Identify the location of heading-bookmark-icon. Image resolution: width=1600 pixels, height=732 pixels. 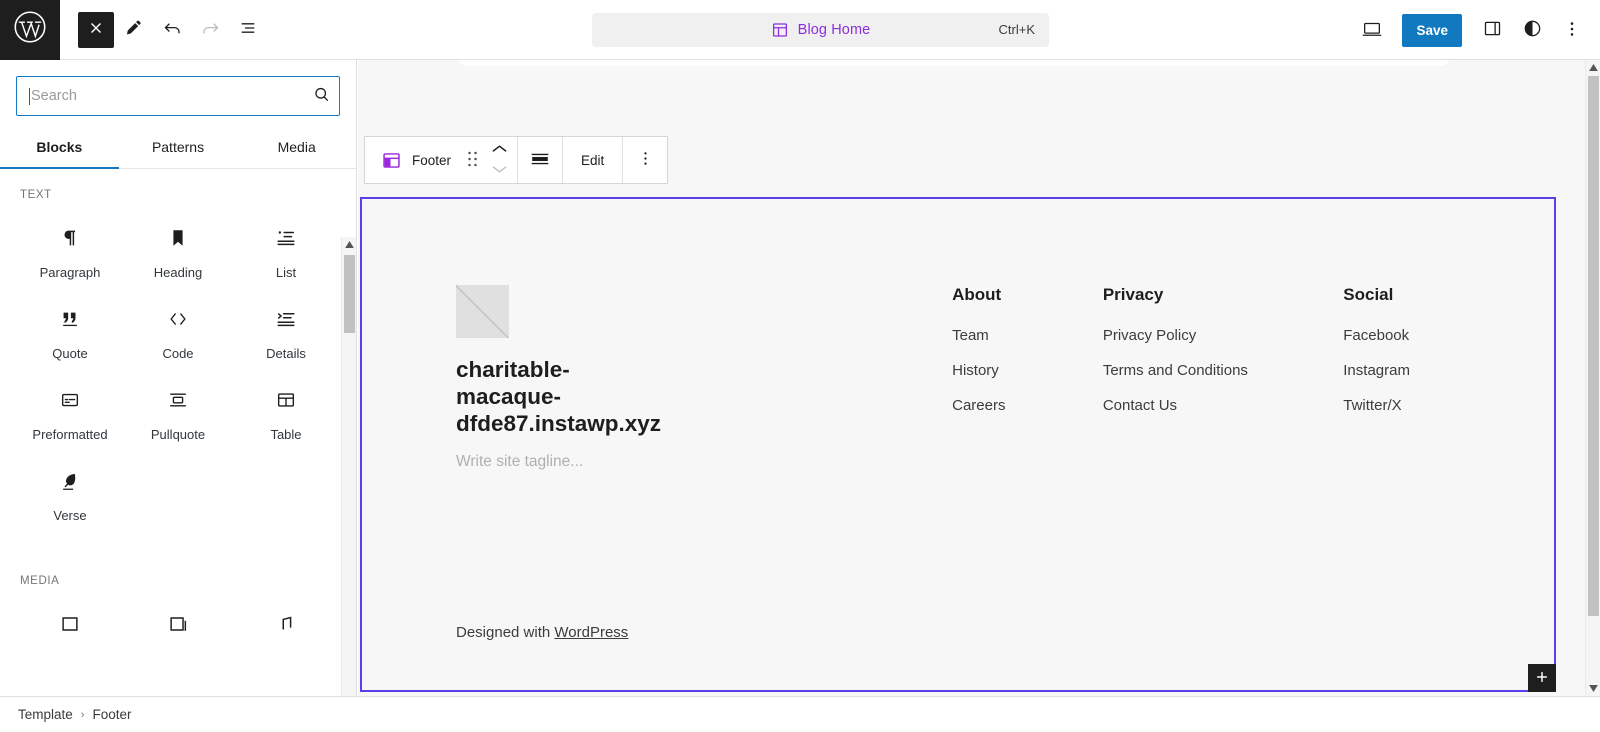
(178, 238).